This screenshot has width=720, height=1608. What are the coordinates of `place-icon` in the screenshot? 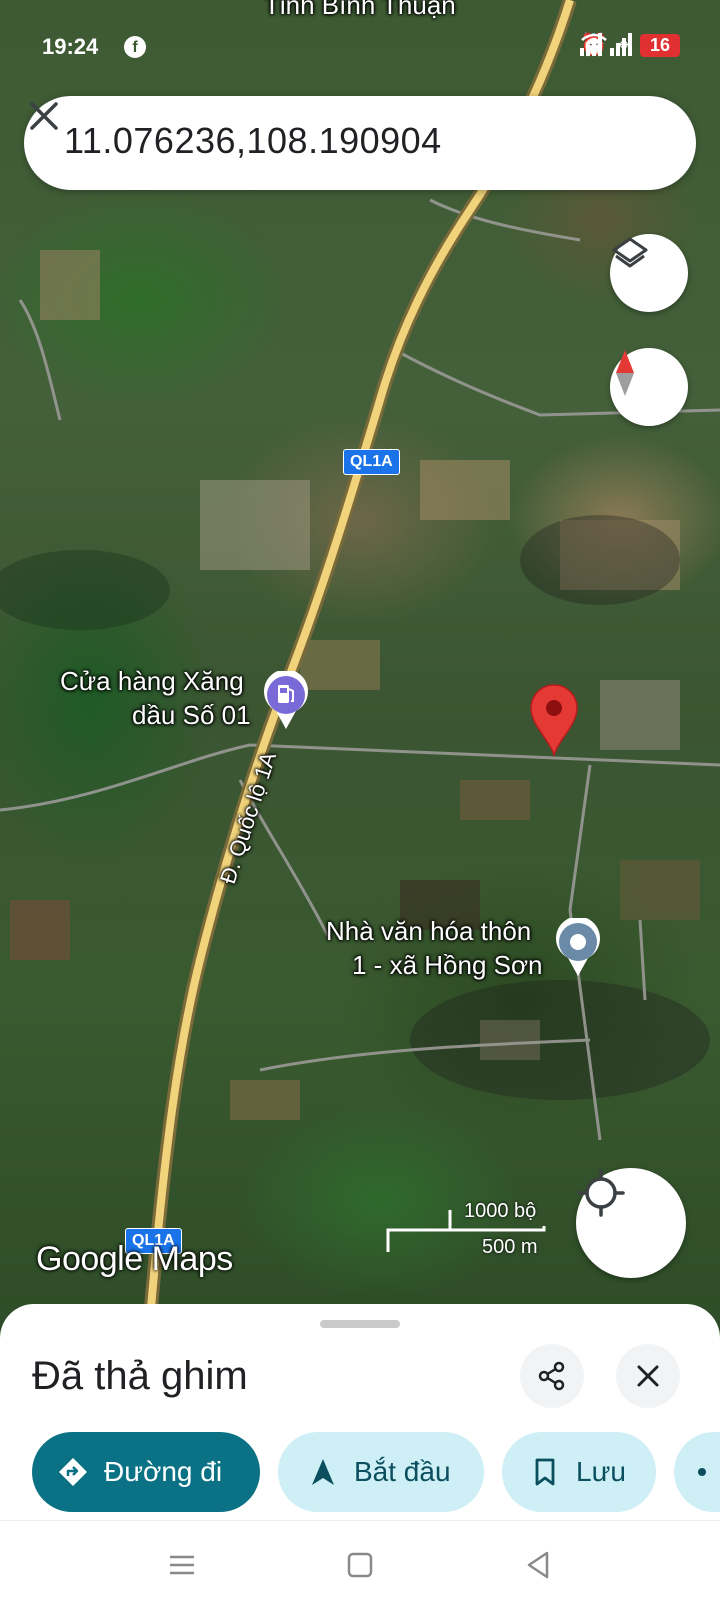 It's located at (578, 948).